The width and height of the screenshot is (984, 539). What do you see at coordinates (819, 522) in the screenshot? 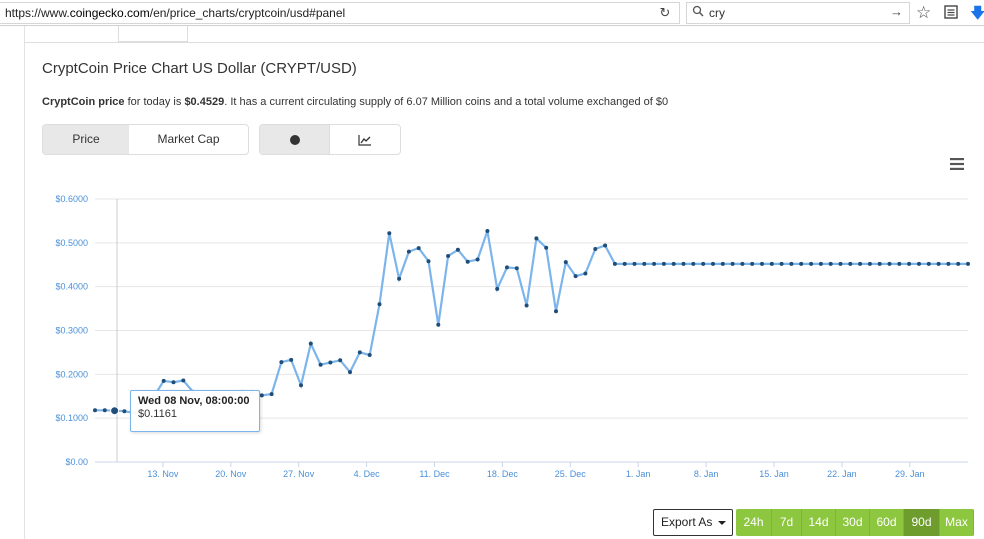
I see `range-button-14d: 14d` at bounding box center [819, 522].